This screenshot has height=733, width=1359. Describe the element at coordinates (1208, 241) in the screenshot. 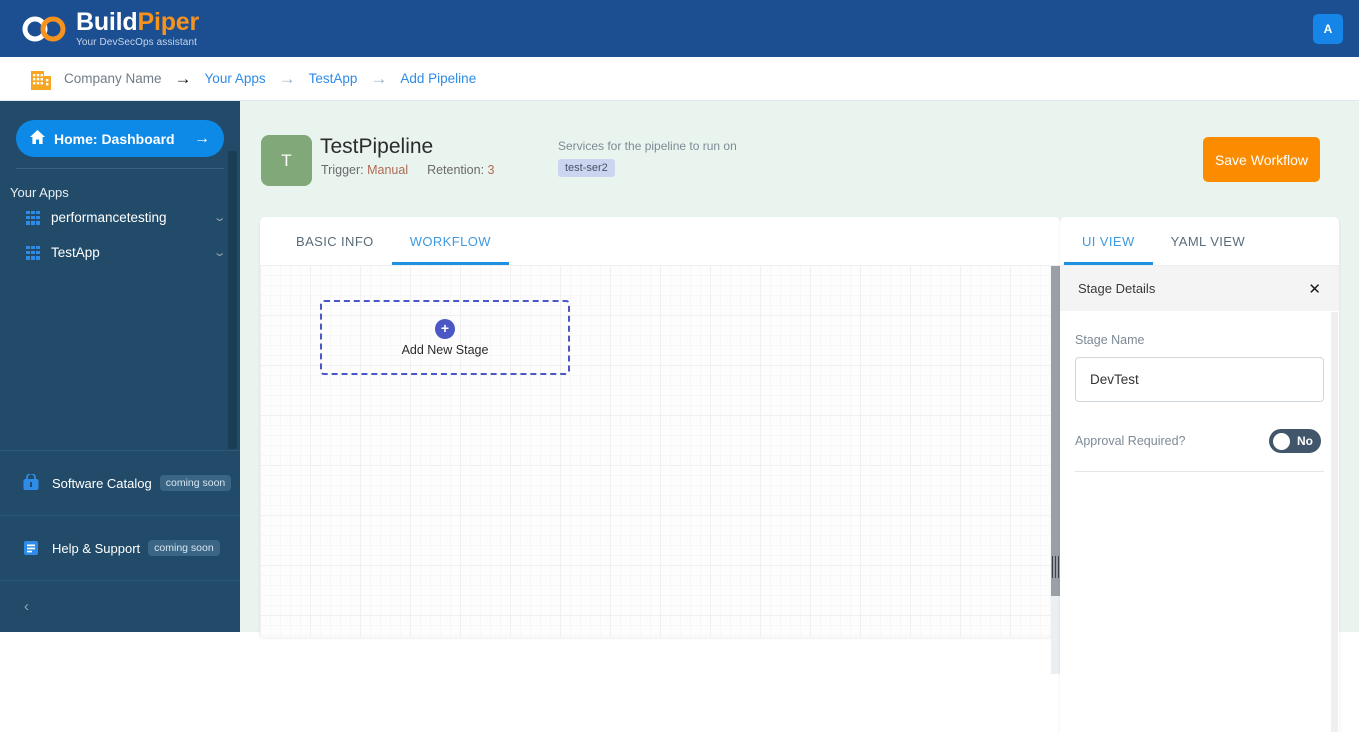

I see `tab-yaml-view: YAML VIEW` at that location.